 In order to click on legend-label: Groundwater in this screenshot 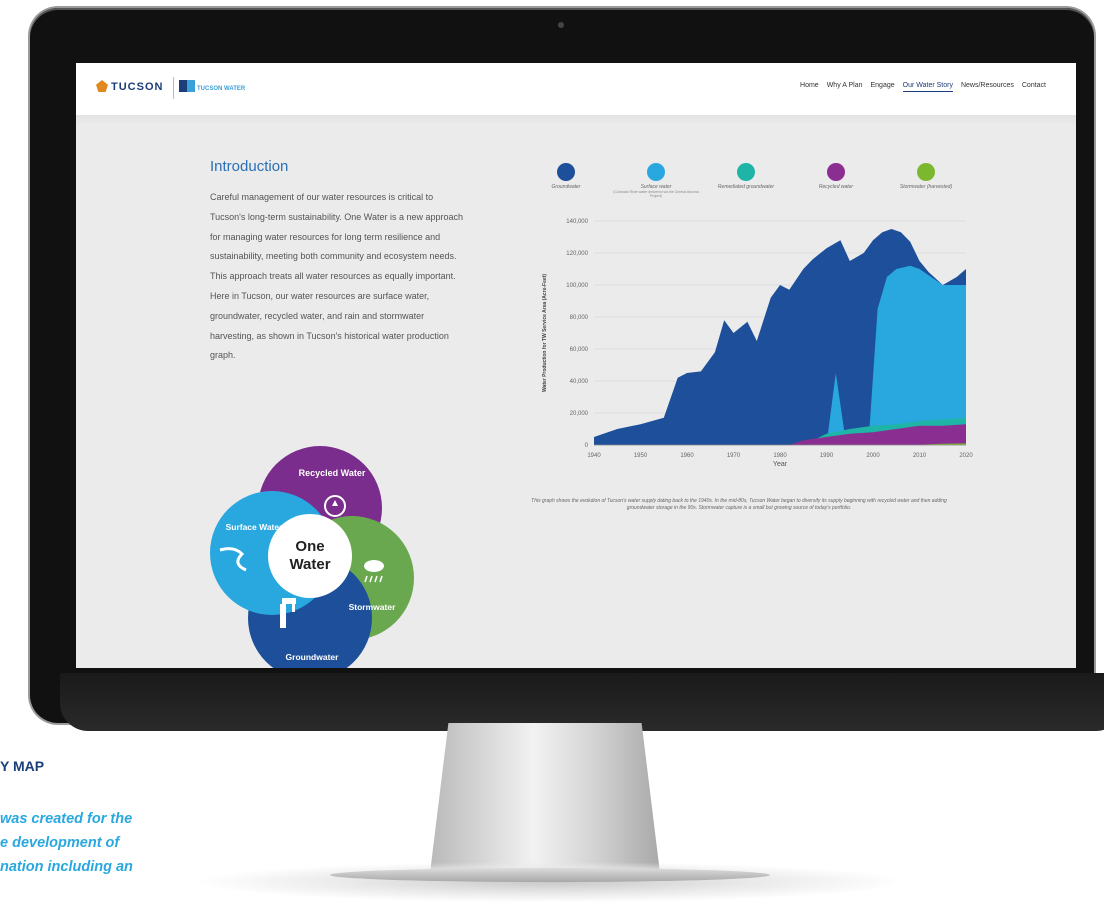, I will do `click(566, 187)`.